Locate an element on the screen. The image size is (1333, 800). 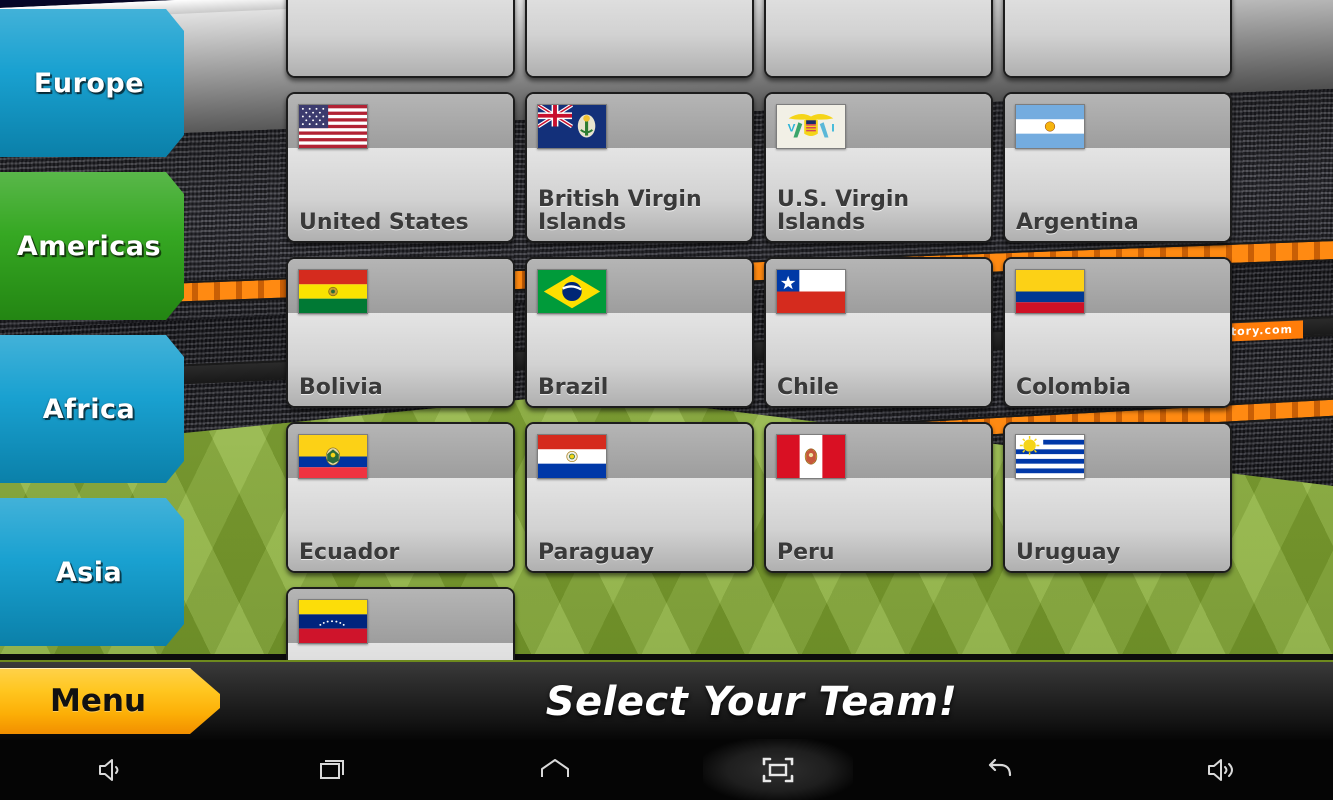
sidebar-item-americas: Americas is located at coordinates (92, 246).